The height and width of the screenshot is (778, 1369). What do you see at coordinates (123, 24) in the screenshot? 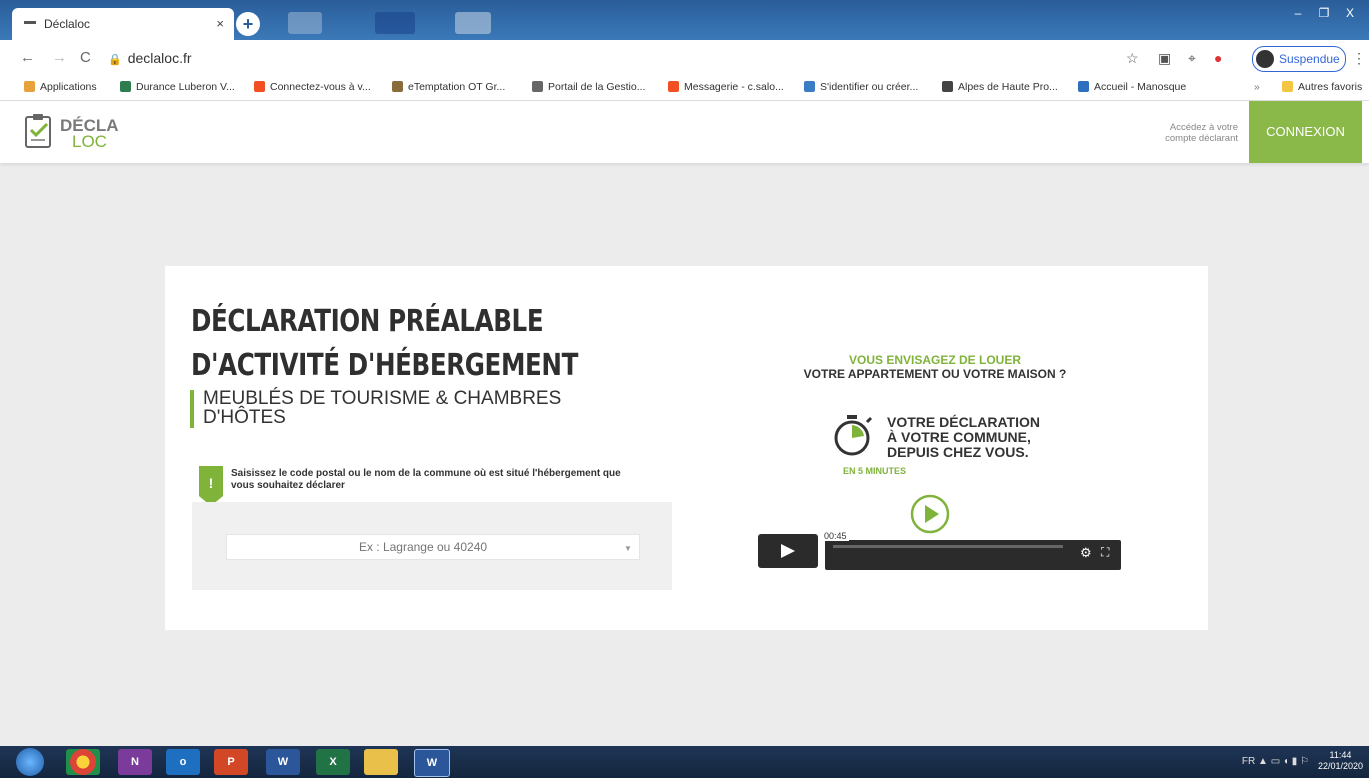
I see `browser-tab: Déclaloc ×` at bounding box center [123, 24].